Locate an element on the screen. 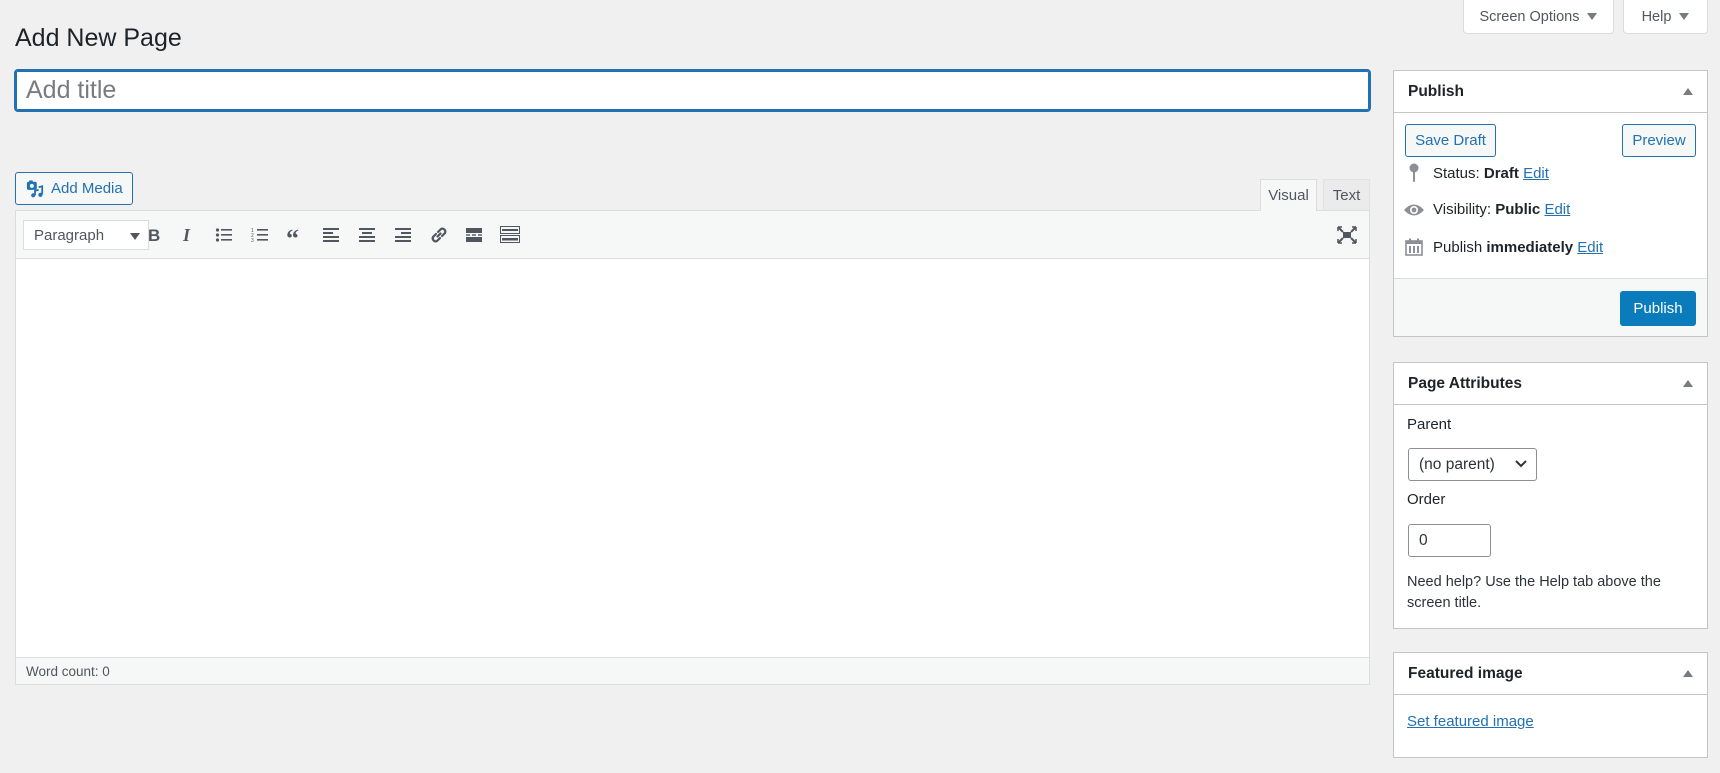 This screenshot has height=773, width=1720. align-right-button is located at coordinates (403, 235).